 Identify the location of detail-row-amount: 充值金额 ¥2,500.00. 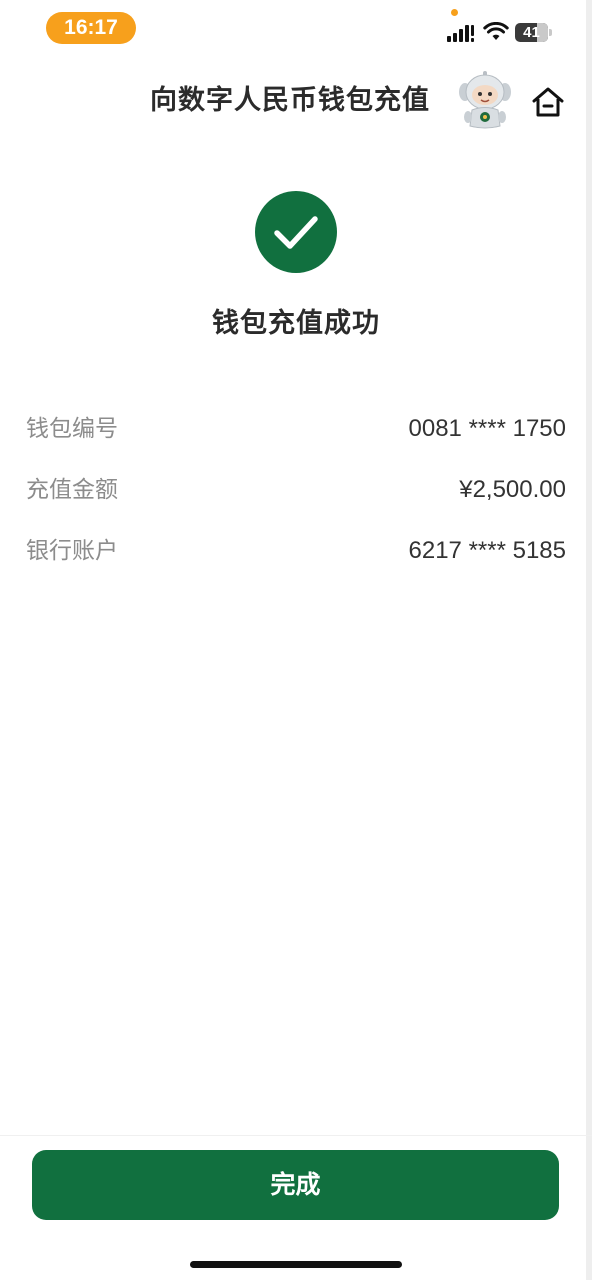
(296, 490).